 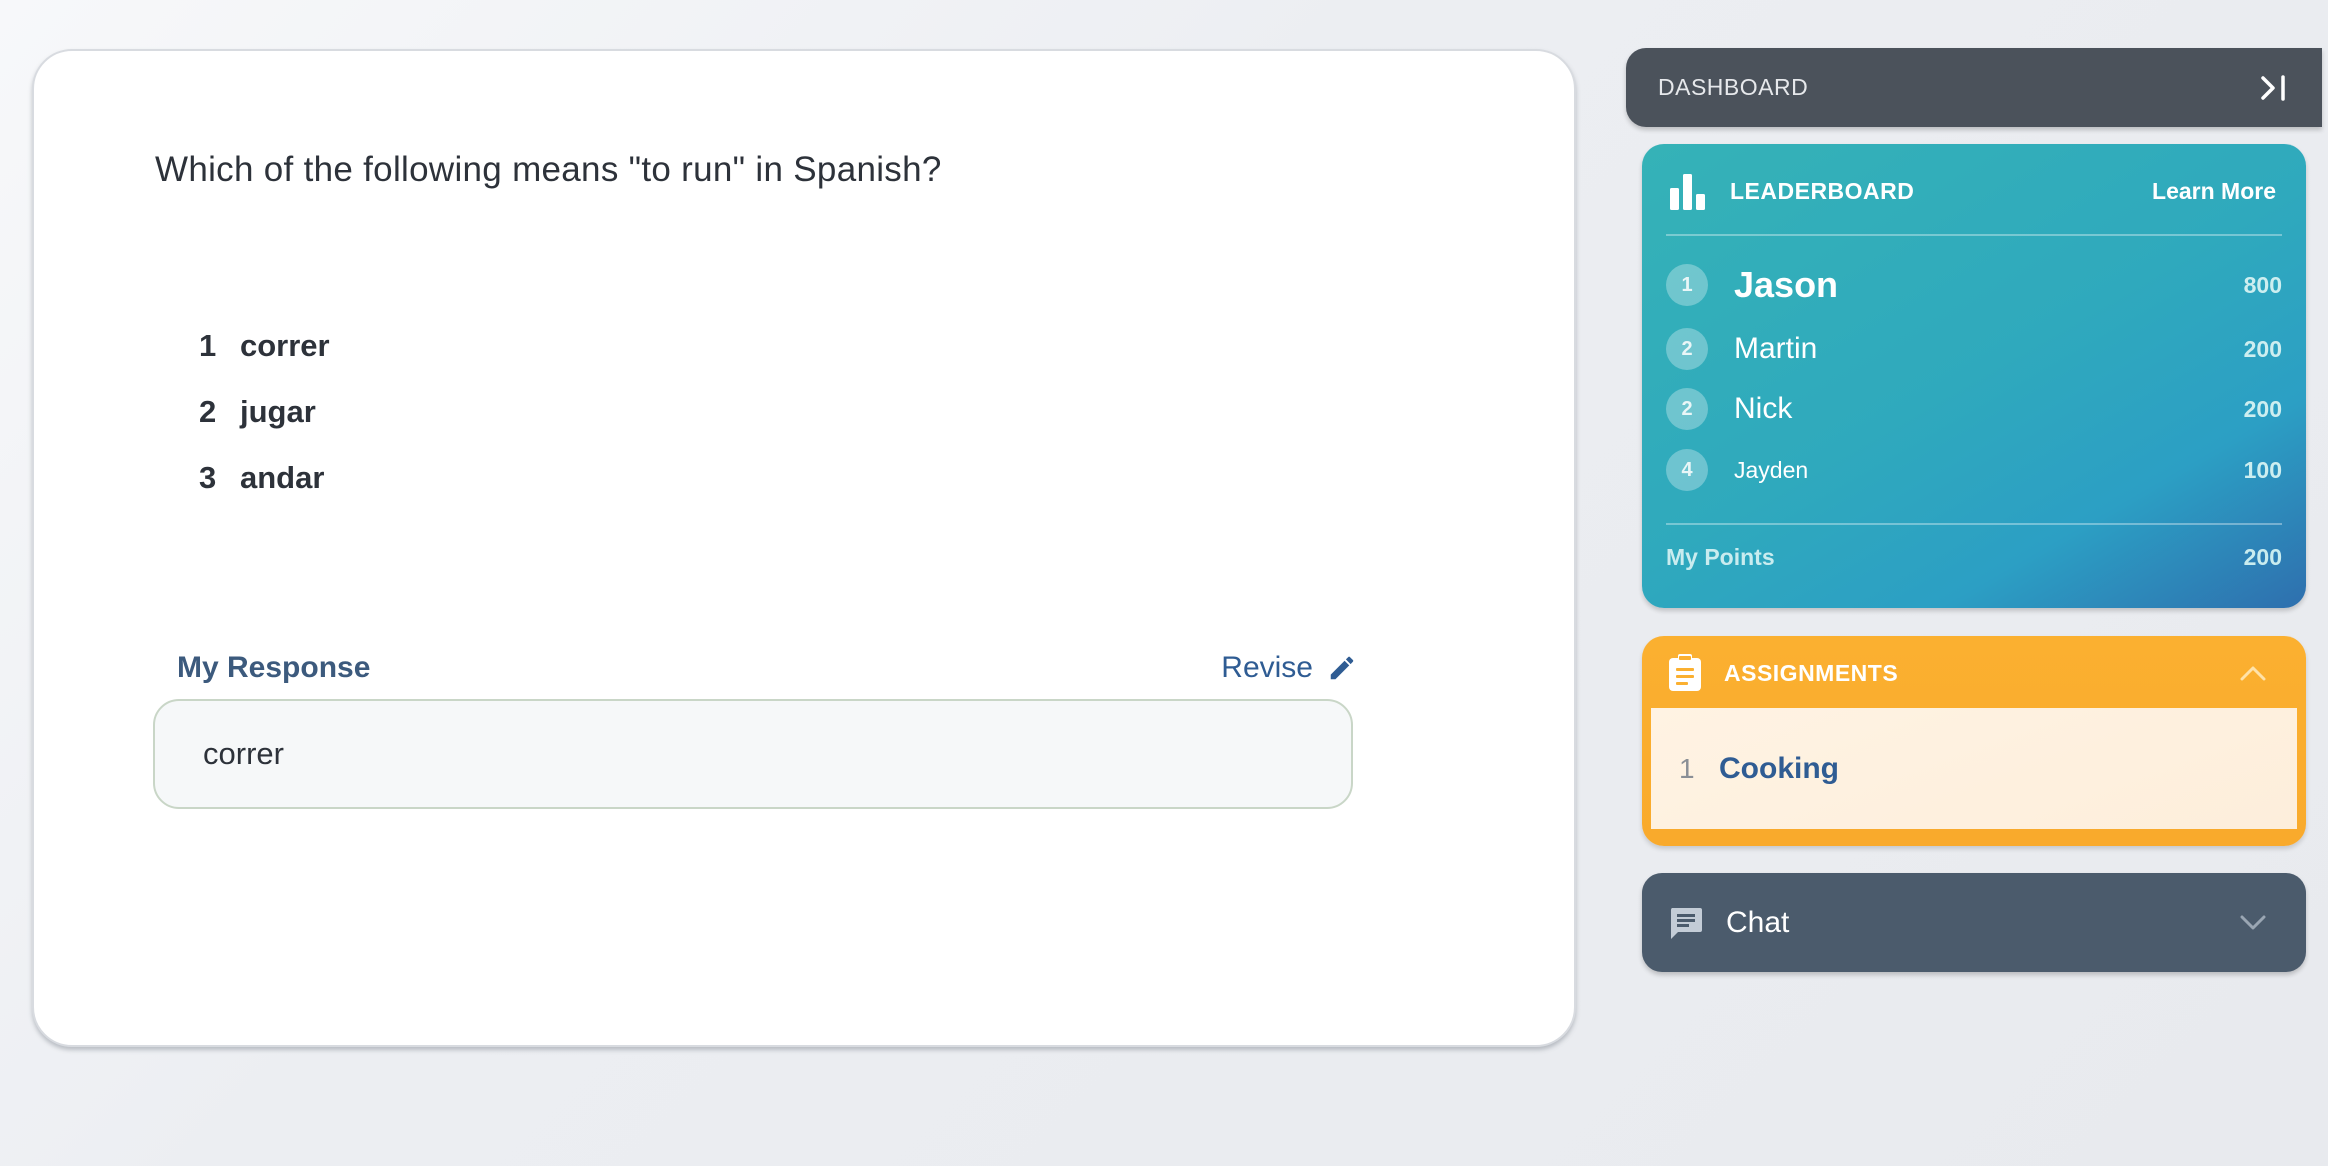 I want to click on response-header: My Response Revise, so click(x=767, y=668).